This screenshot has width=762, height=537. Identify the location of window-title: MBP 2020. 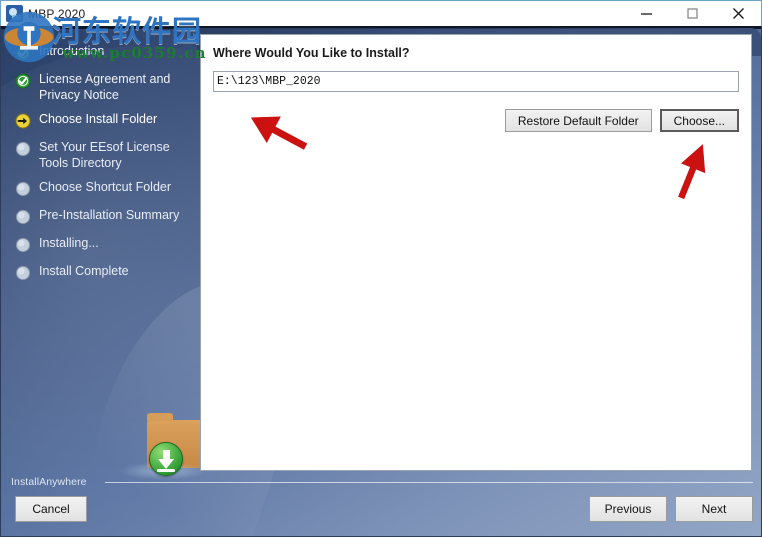
(57, 13).